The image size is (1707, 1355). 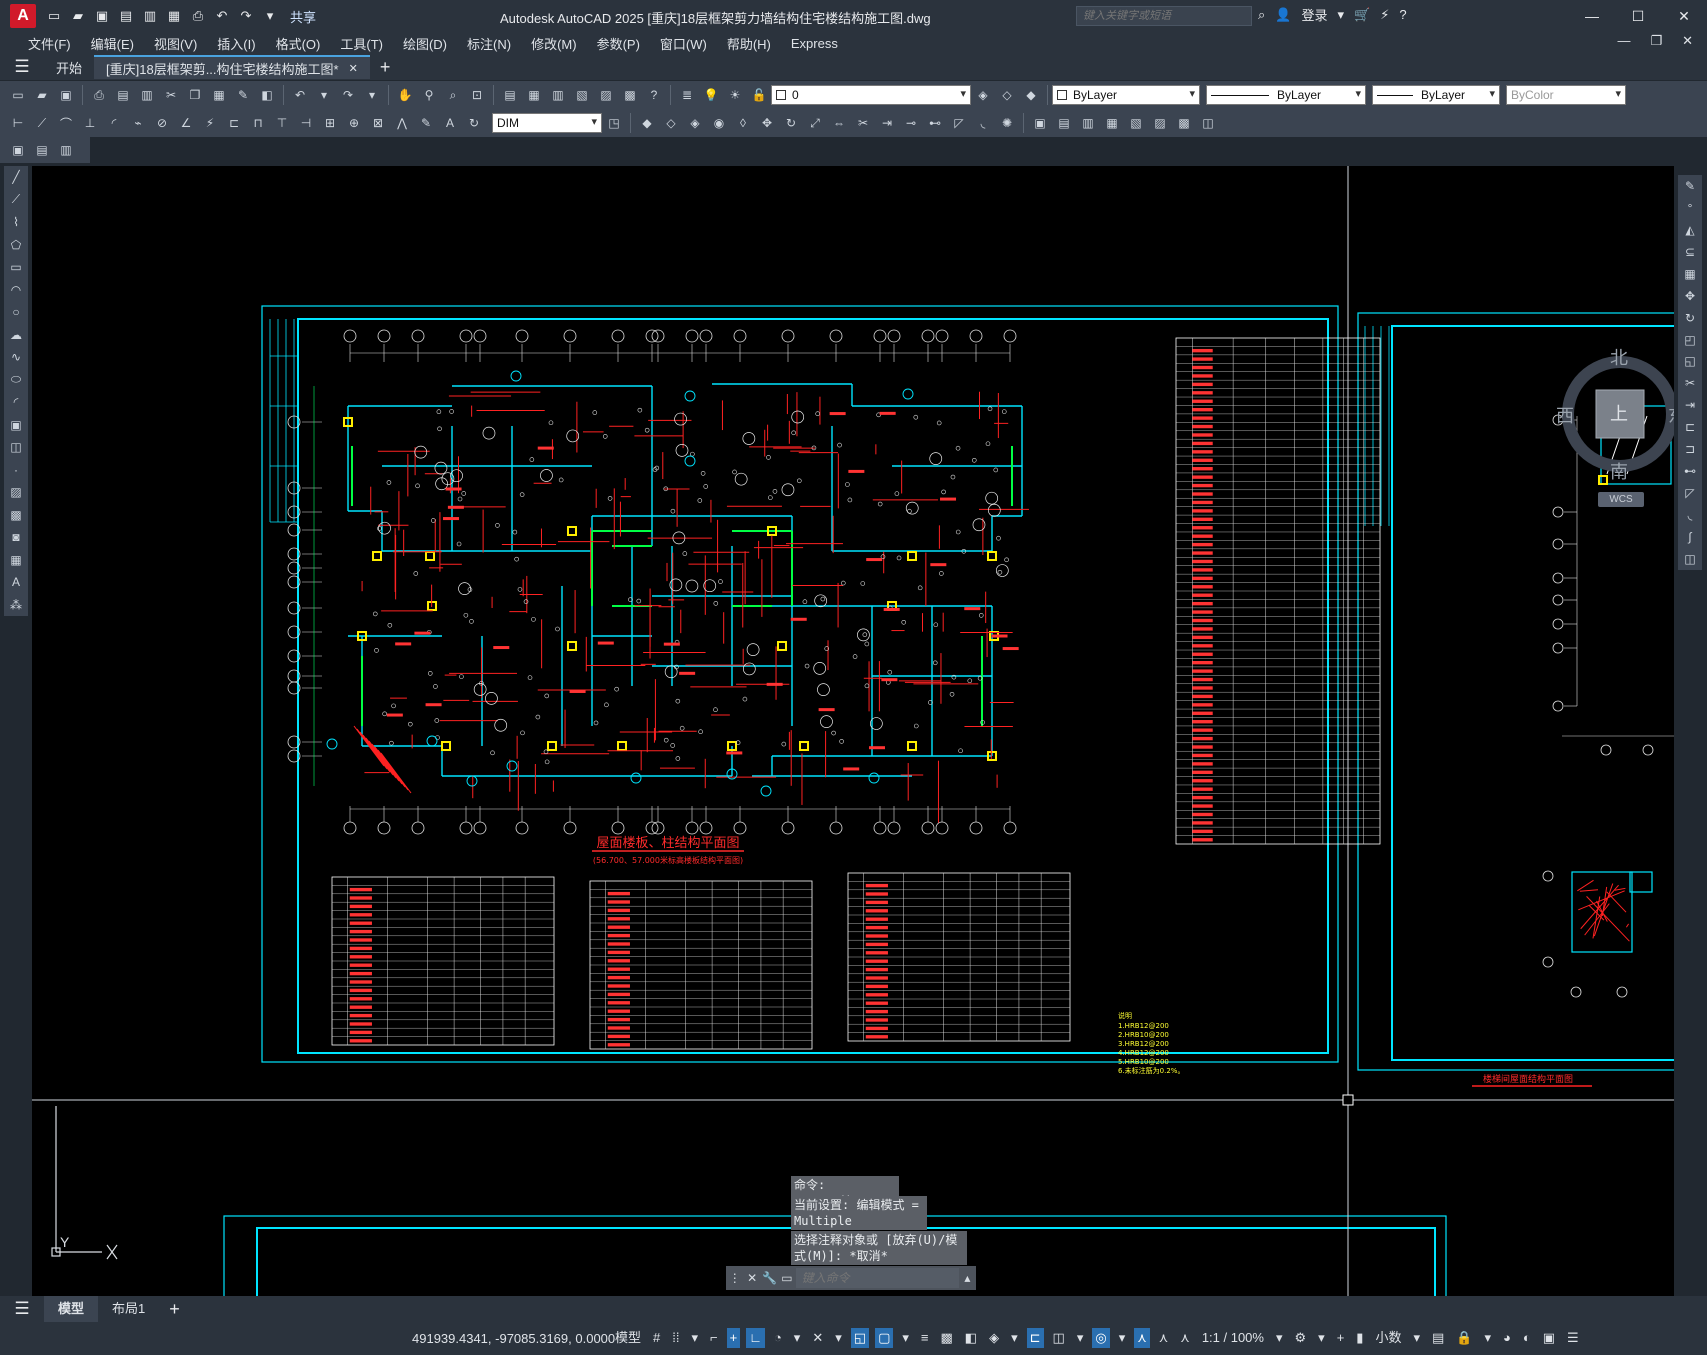 I want to click on modify-array-icon: ◊, so click(x=743, y=123).